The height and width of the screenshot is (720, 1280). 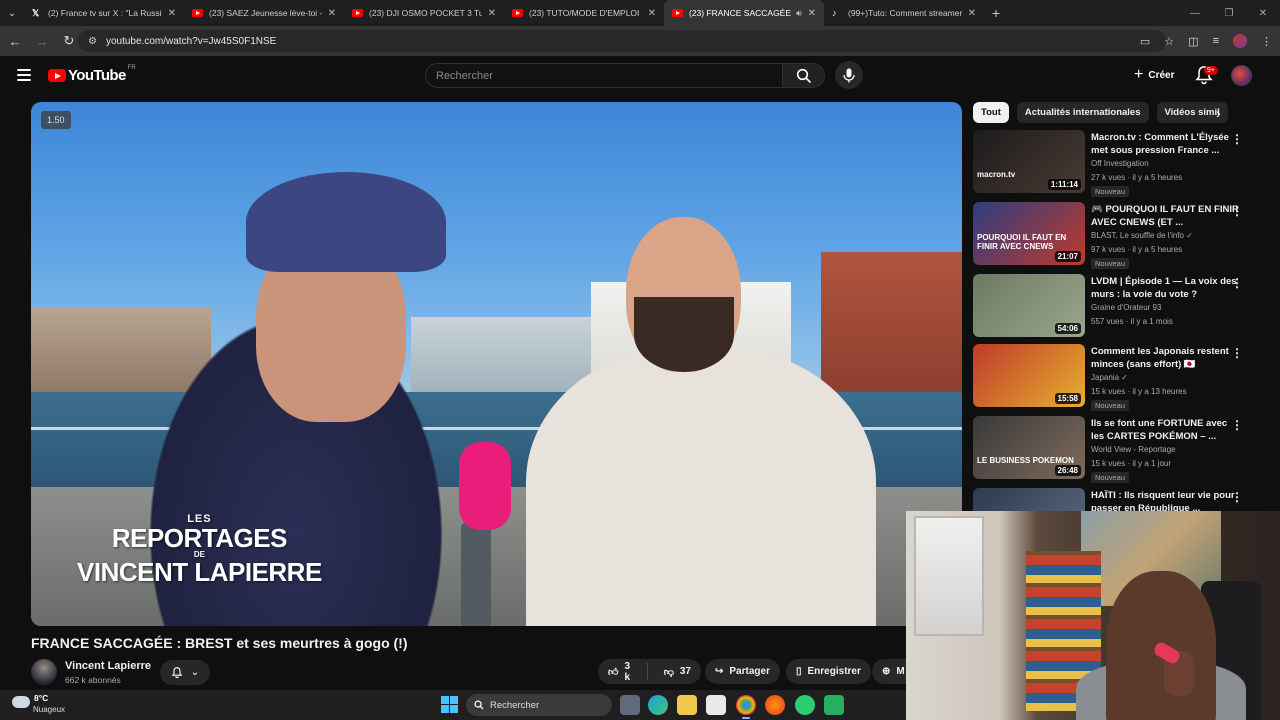 What do you see at coordinates (804, 75) in the screenshot?
I see `search-button` at bounding box center [804, 75].